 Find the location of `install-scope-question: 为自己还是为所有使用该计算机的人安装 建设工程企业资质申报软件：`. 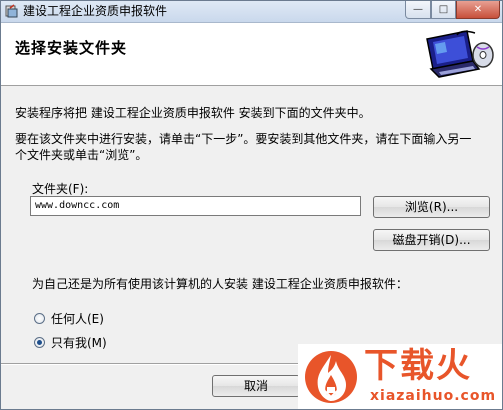

install-scope-question: 为自己还是为所有使用该计算机的人安装 建设工程企业资质申报软件： is located at coordinates (220, 284).